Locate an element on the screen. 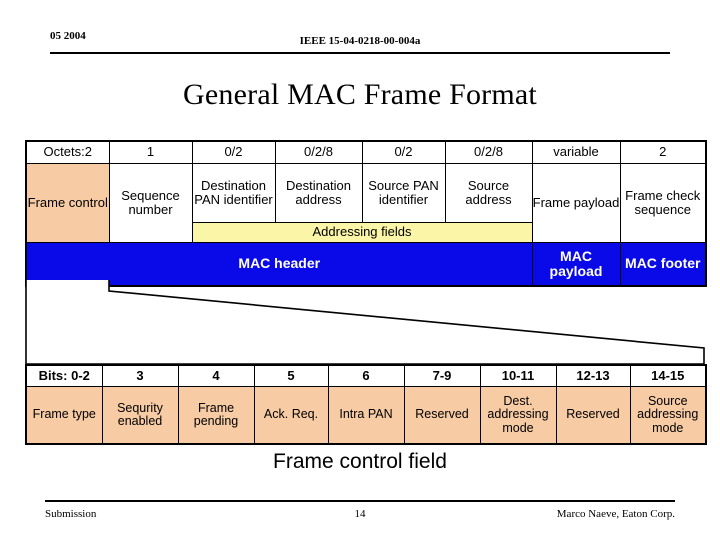 The image size is (720, 540). bit-field-intra-pan: Intra PAN is located at coordinates (366, 415).